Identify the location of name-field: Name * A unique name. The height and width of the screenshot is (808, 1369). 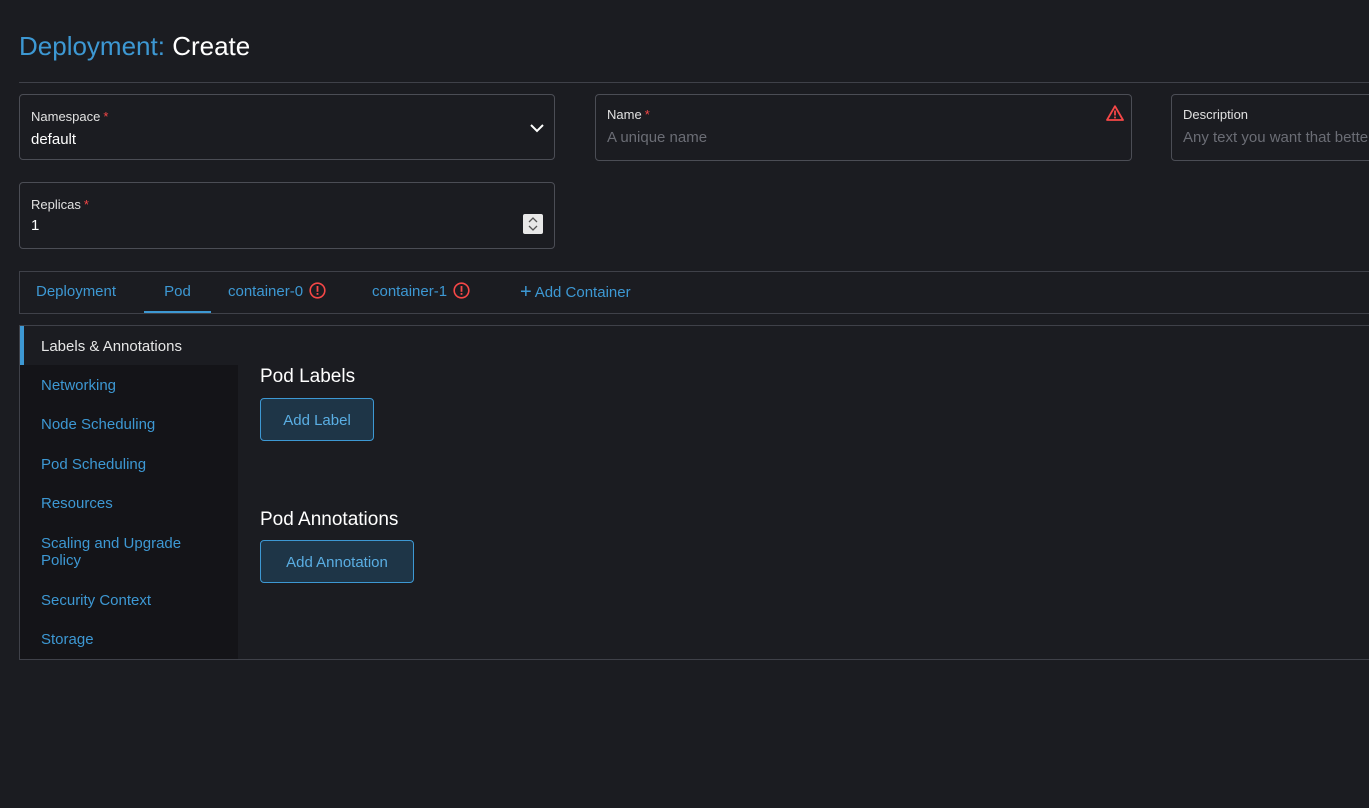
(863, 127).